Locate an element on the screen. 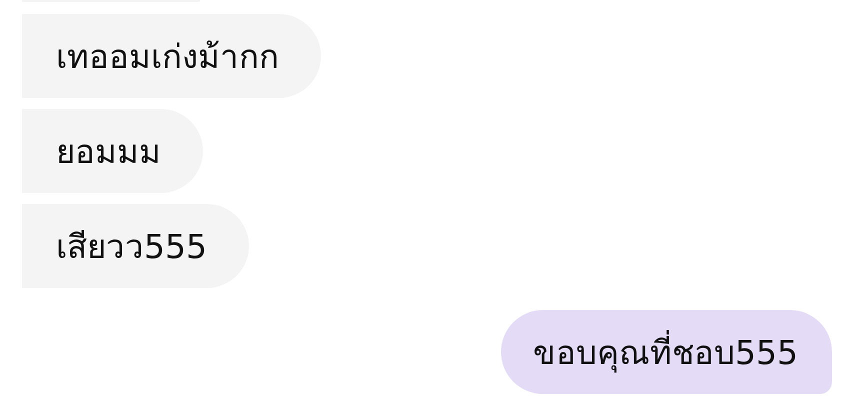  received-message-bubble: เสียวว555 is located at coordinates (135, 246).